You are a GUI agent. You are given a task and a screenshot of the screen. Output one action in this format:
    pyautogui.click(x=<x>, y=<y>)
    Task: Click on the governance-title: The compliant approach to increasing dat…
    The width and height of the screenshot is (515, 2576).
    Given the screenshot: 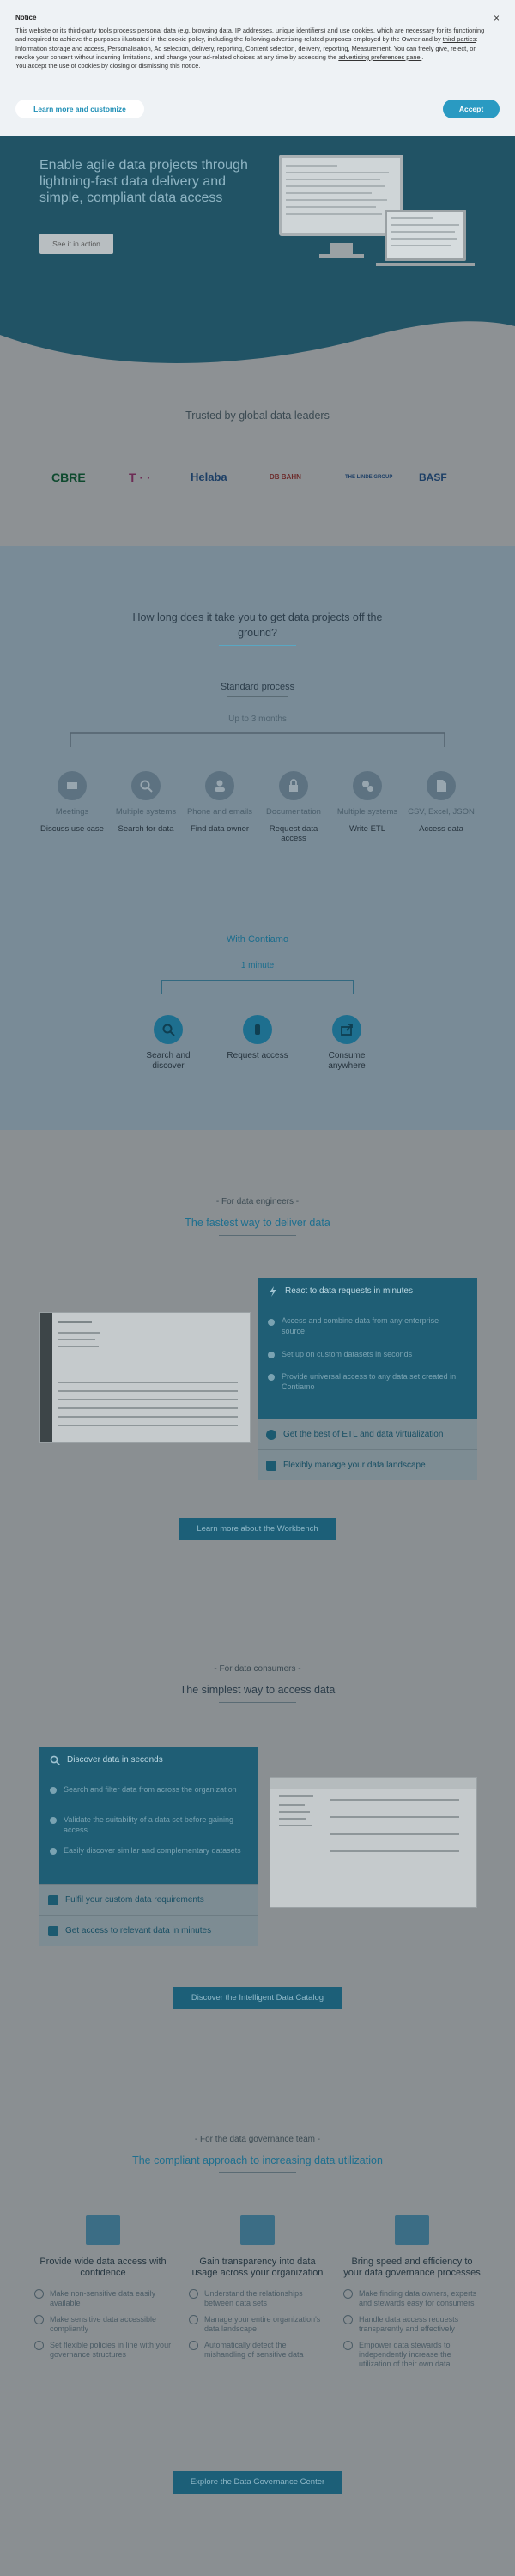 What is the action you would take?
    pyautogui.click(x=257, y=2160)
    